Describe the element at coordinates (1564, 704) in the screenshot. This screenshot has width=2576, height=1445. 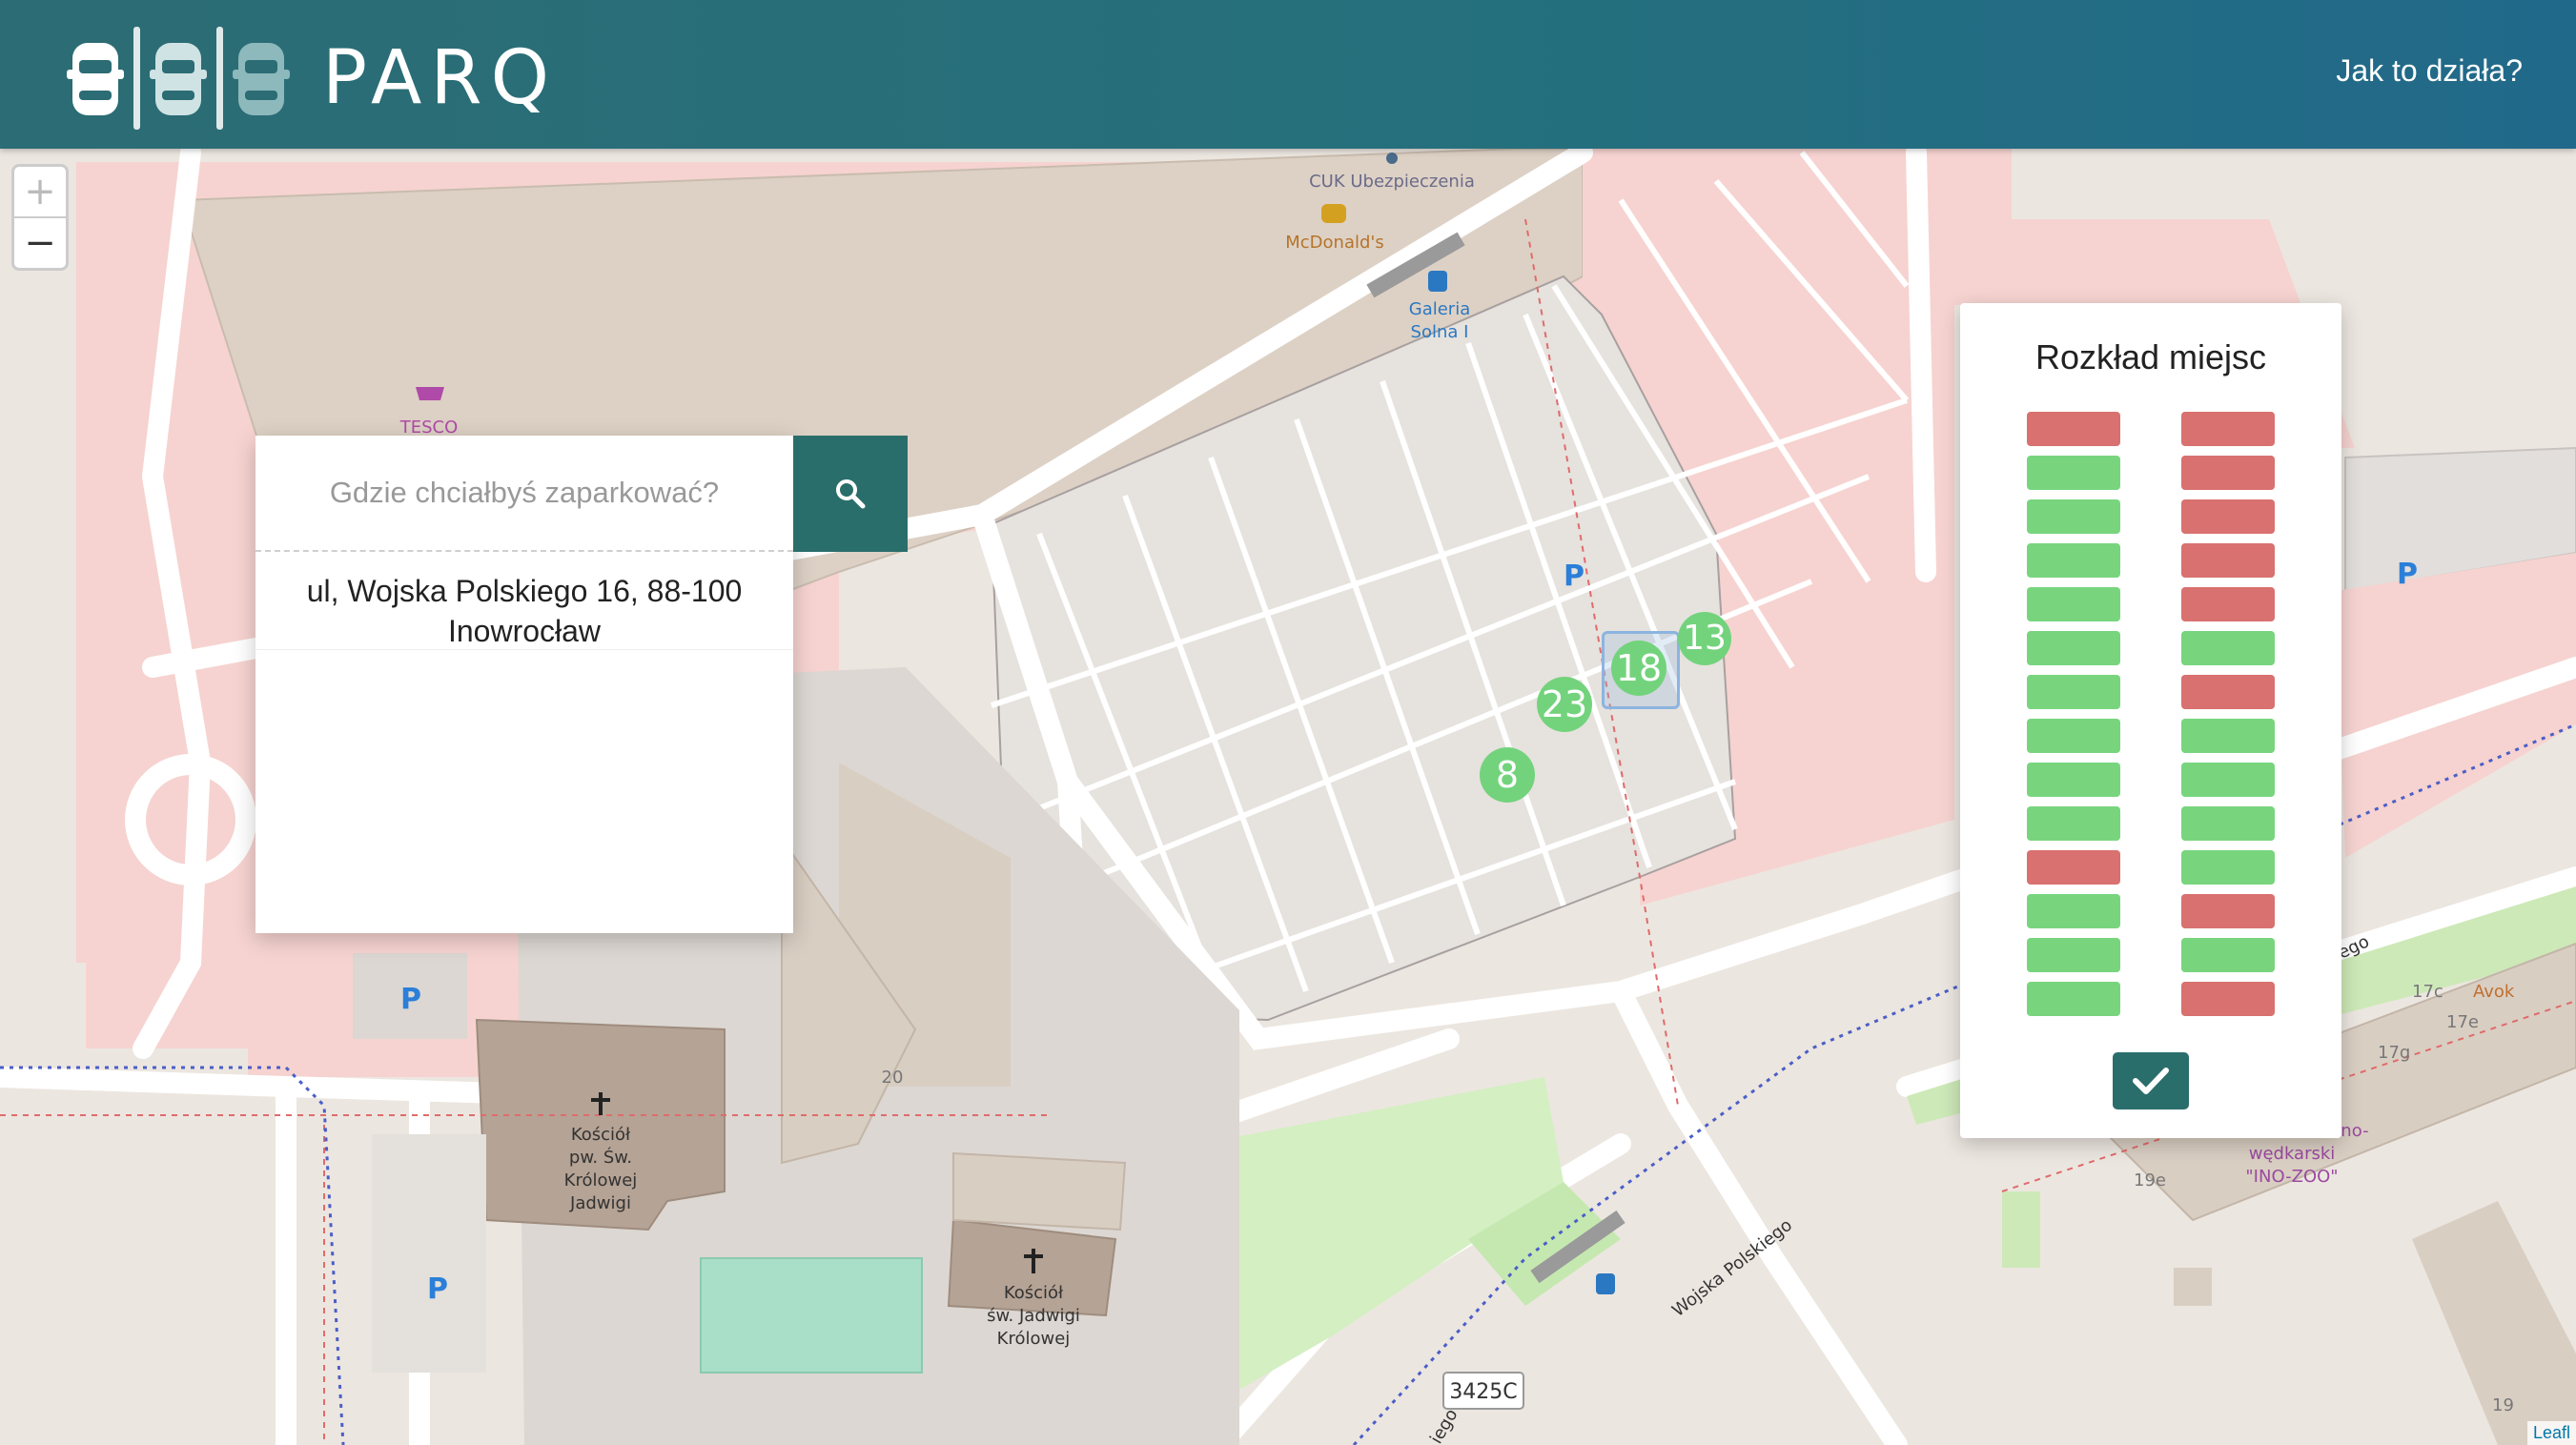
I see `parking-cluster: 23` at that location.